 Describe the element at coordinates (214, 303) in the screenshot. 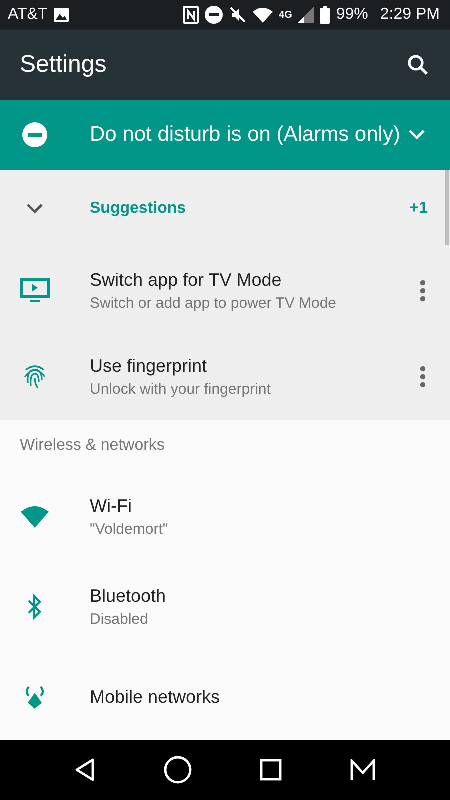

I see `setting-summary: Switch or add app to power TV Mode` at that location.